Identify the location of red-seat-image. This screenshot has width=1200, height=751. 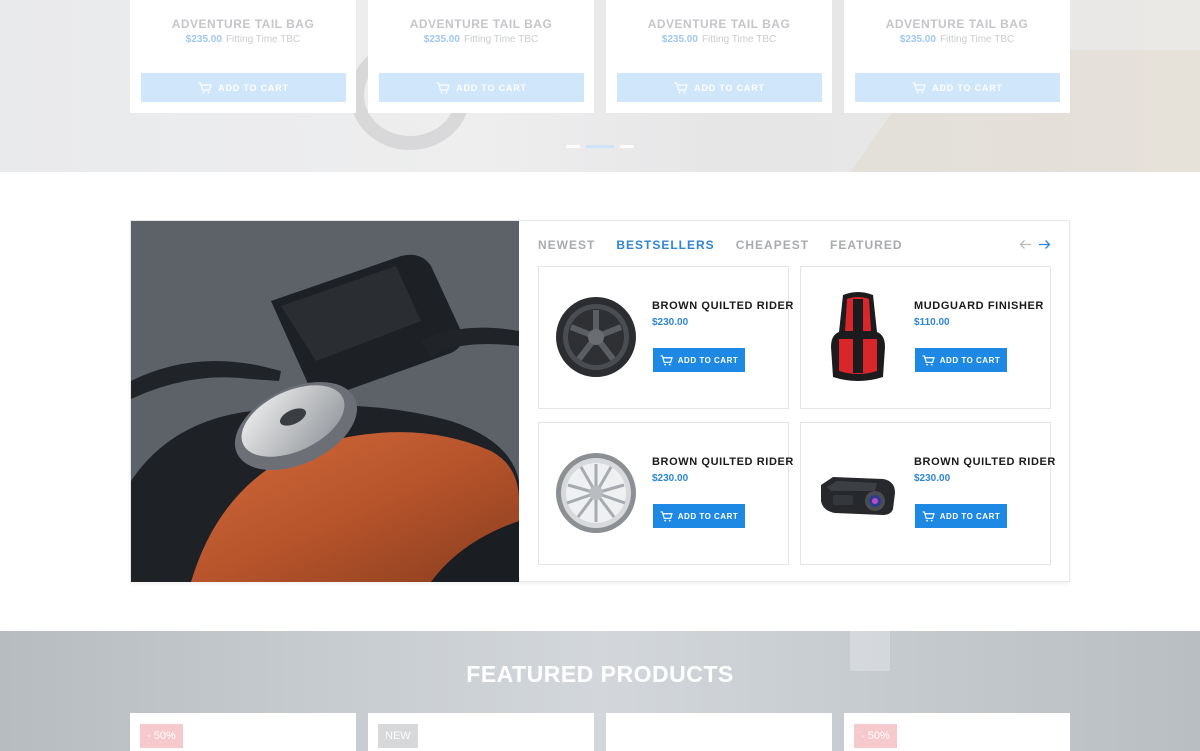
(858, 336).